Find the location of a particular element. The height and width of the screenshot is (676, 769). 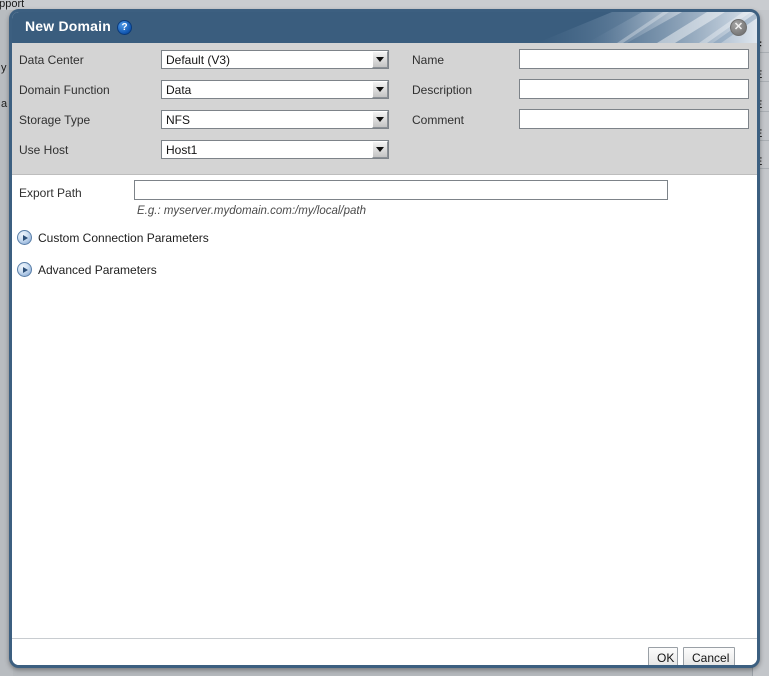

combo-domain-function: Data is located at coordinates (275, 89).